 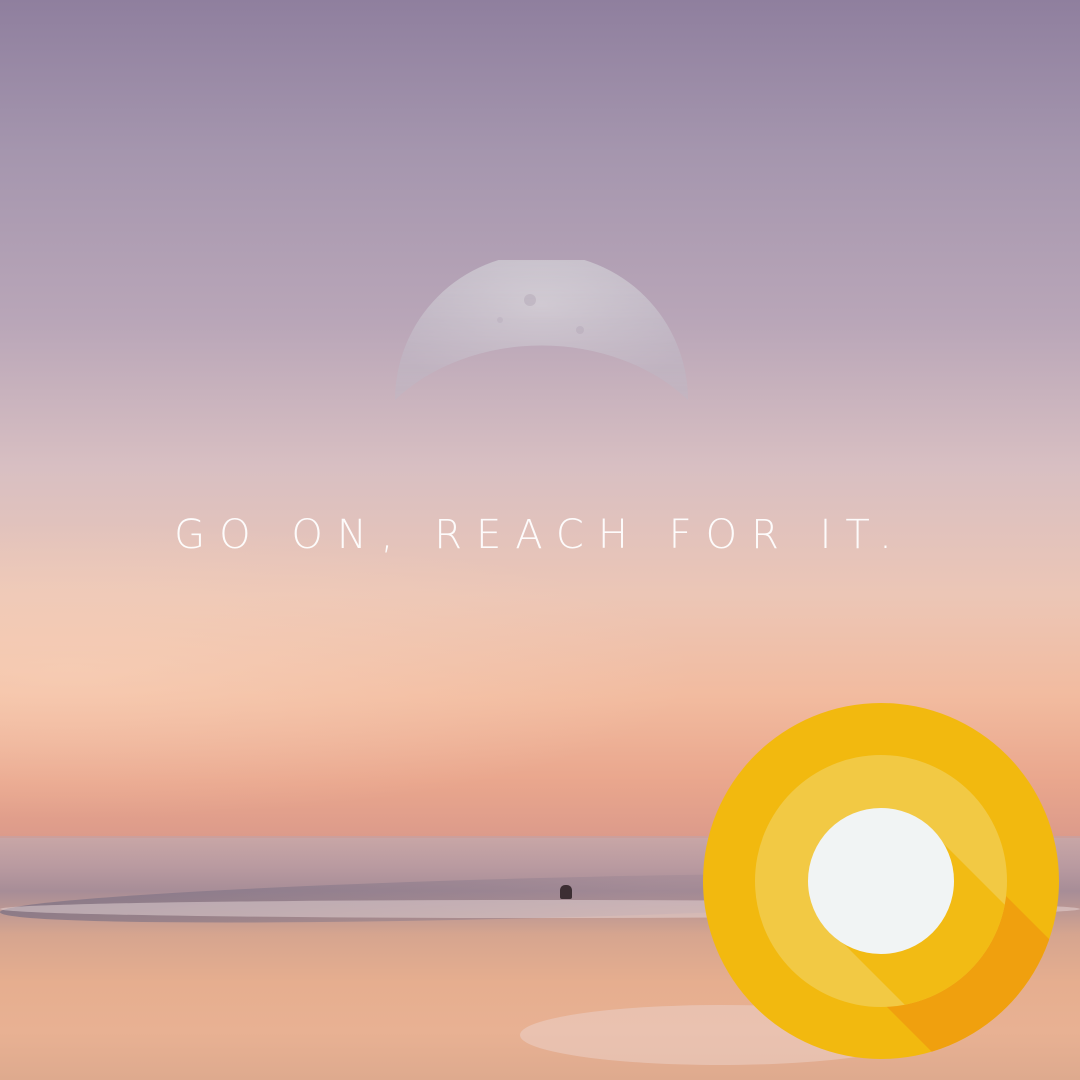 I want to click on android-oreo-logo-icon, so click(x=881, y=881).